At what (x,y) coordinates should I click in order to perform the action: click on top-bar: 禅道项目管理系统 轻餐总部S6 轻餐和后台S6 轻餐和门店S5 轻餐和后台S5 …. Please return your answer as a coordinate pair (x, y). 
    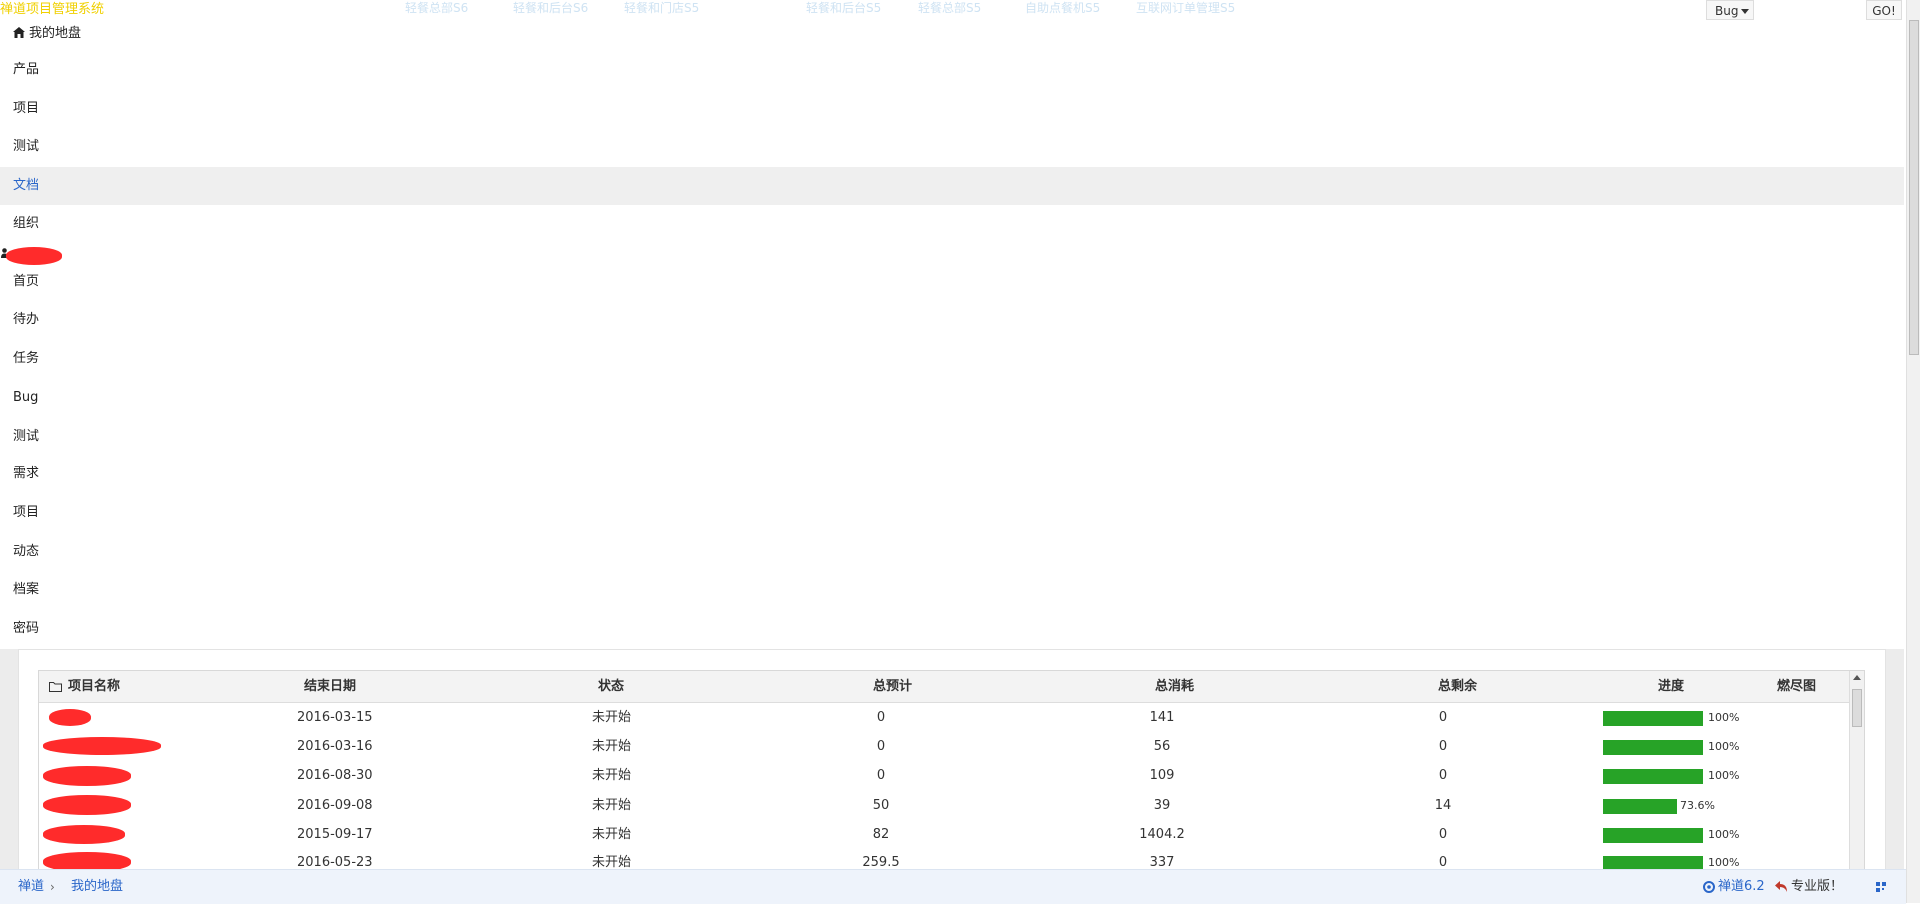
    Looking at the image, I should click on (955, 10).